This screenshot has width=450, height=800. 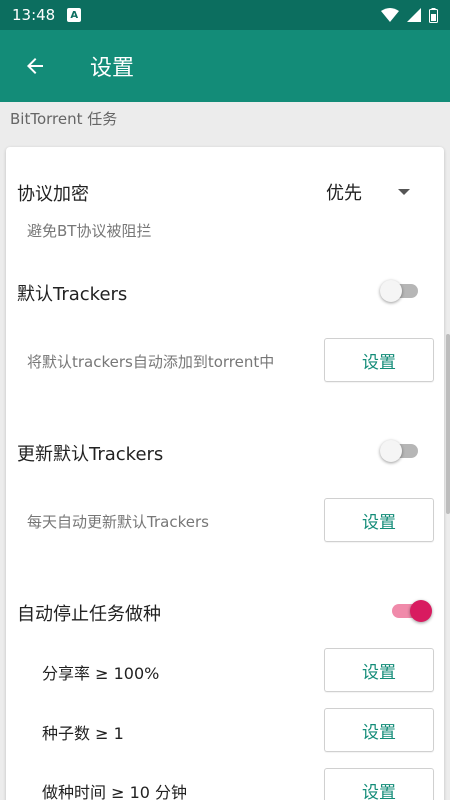 I want to click on status-time: 13:48, so click(x=34, y=15).